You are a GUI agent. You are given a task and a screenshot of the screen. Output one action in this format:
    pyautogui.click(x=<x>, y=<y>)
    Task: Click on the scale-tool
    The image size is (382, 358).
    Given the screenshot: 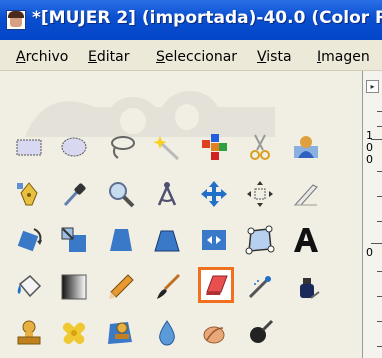 What is the action you would take?
    pyautogui.click(x=74, y=240)
    